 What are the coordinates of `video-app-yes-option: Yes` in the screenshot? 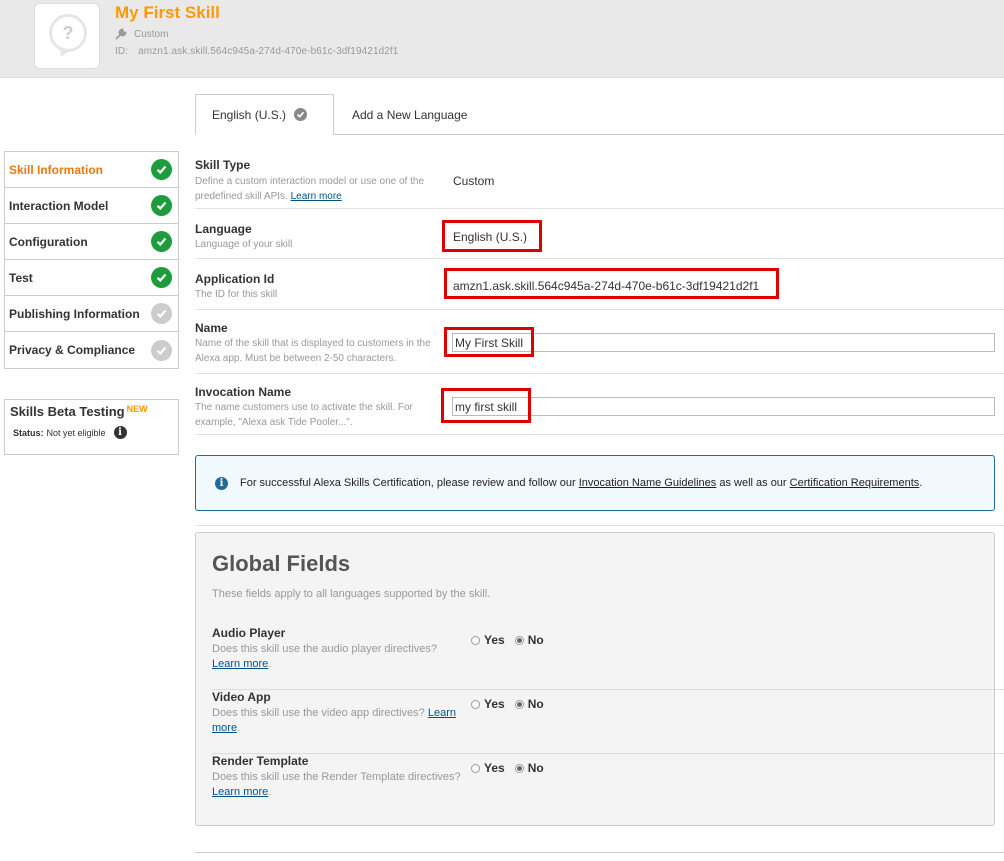 It's located at (488, 704).